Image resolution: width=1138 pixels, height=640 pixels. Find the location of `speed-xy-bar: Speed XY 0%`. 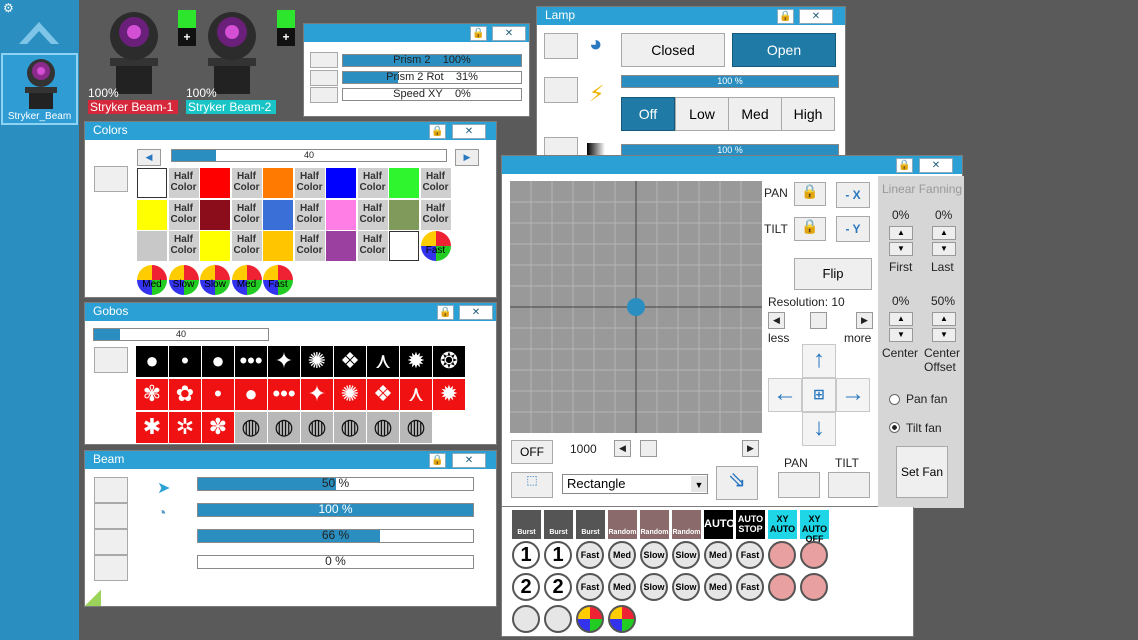

speed-xy-bar: Speed XY 0% is located at coordinates (432, 94).